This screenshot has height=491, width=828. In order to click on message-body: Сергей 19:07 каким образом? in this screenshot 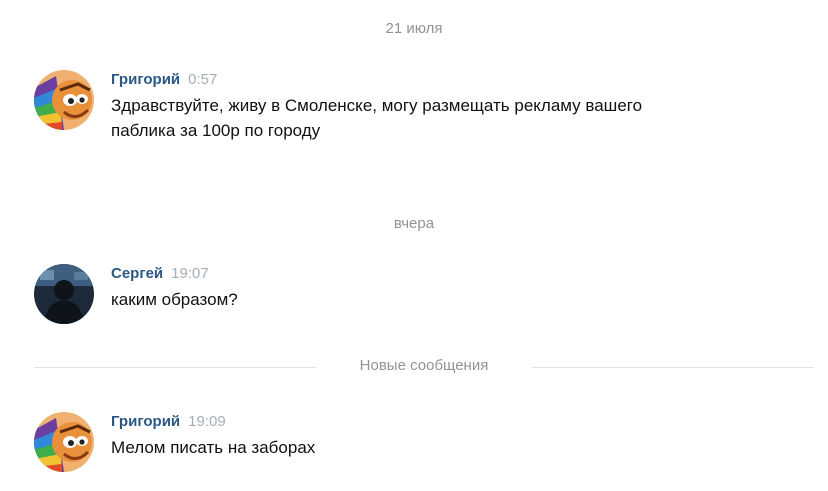, I will do `click(451, 288)`.